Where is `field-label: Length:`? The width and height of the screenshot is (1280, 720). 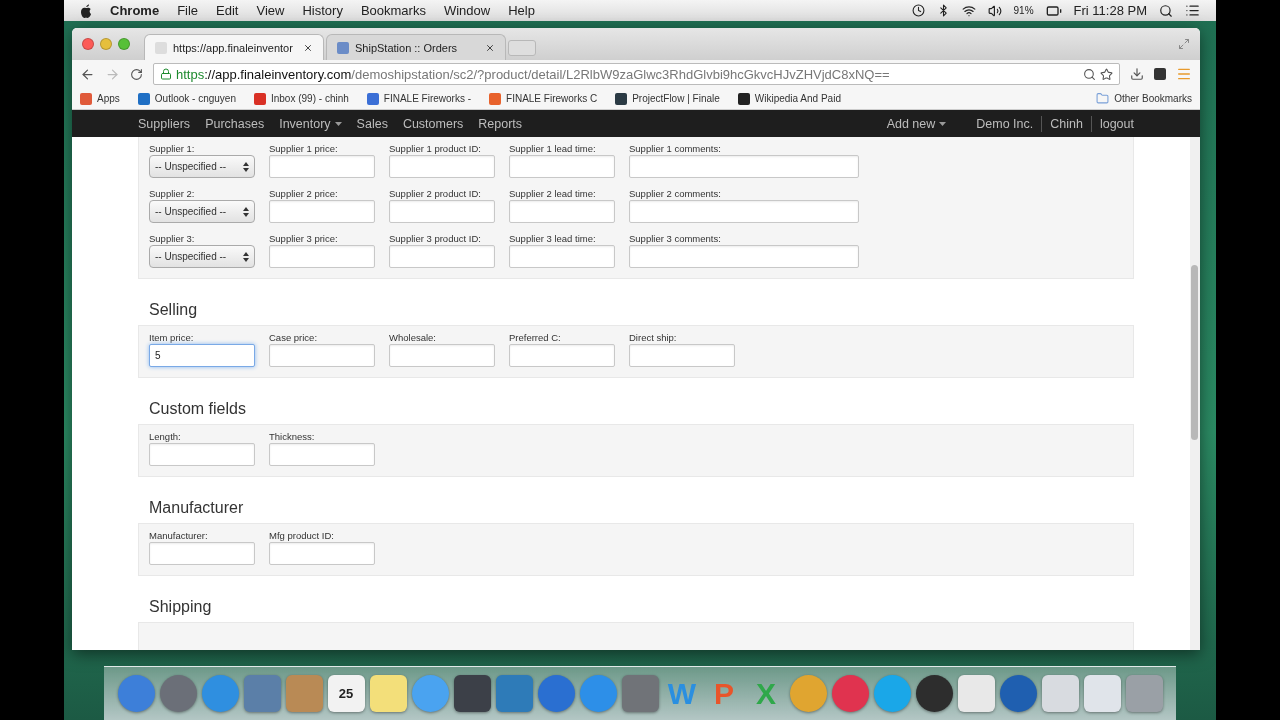 field-label: Length: is located at coordinates (165, 436).